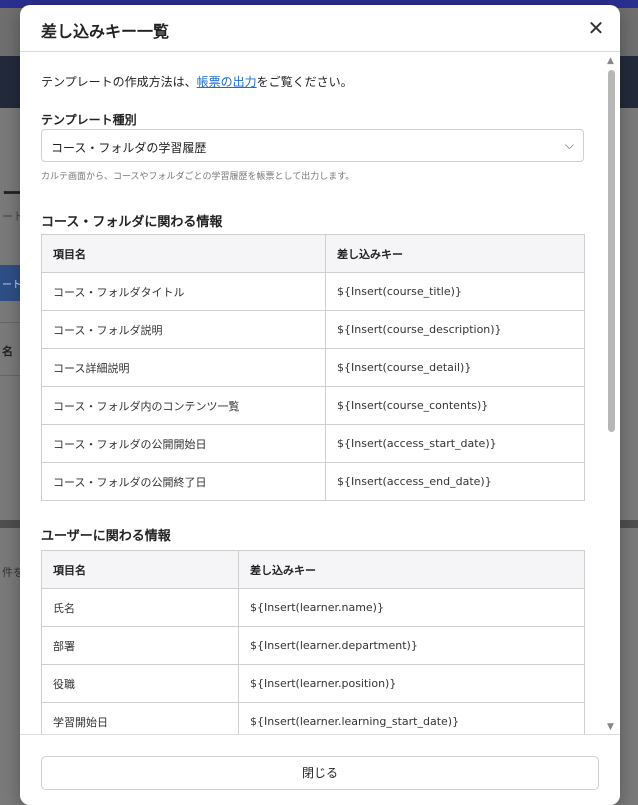 The width and height of the screenshot is (638, 805). I want to click on modal-title: 差し込みキー一覧, so click(105, 31).